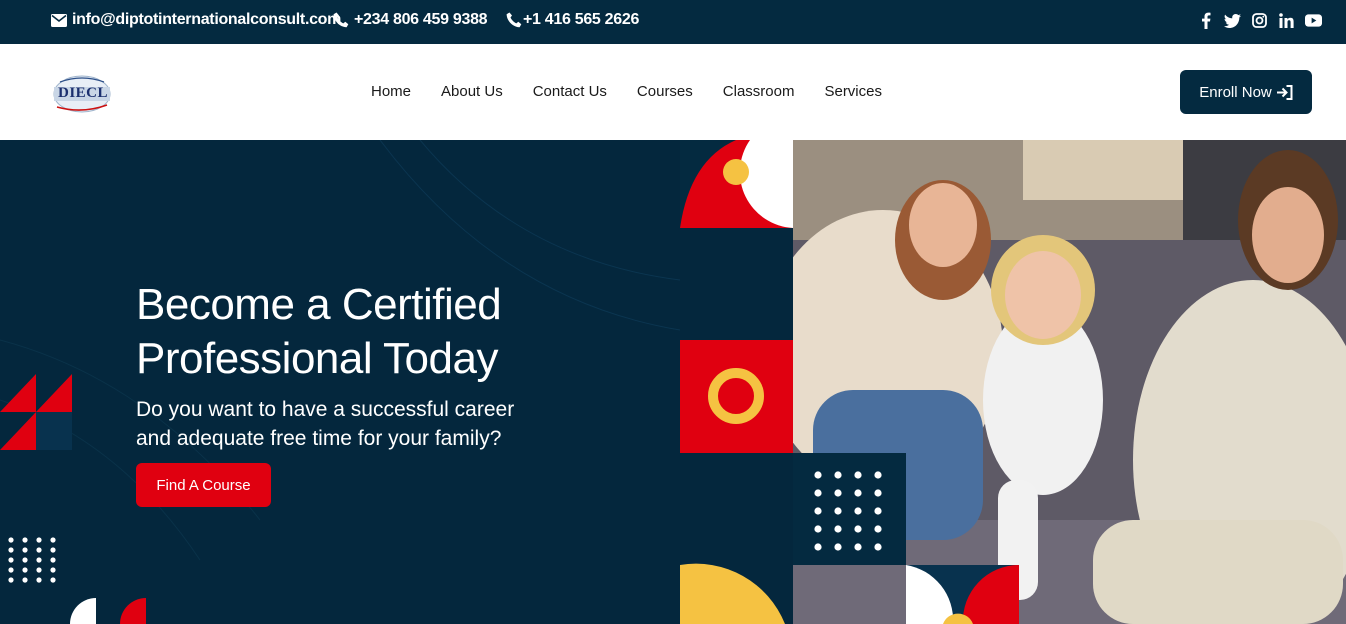 This screenshot has height=624, width=1346. I want to click on facebook-icon, so click(1205, 20).